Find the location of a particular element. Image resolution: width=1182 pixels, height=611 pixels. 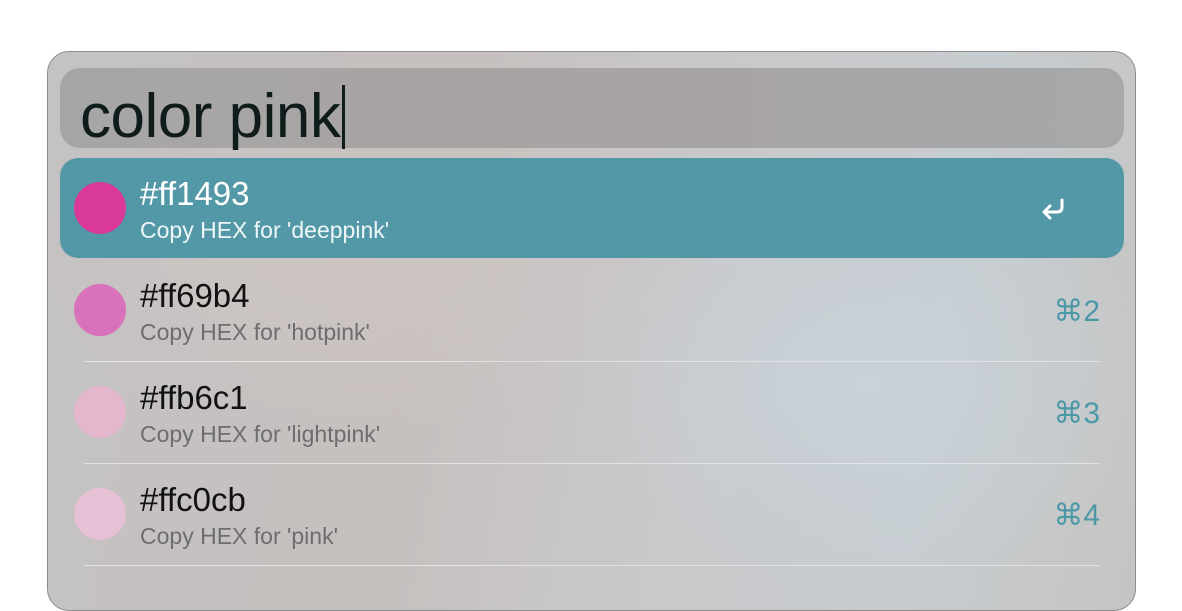

shortcut-hint: ⌘4 is located at coordinates (1076, 515).